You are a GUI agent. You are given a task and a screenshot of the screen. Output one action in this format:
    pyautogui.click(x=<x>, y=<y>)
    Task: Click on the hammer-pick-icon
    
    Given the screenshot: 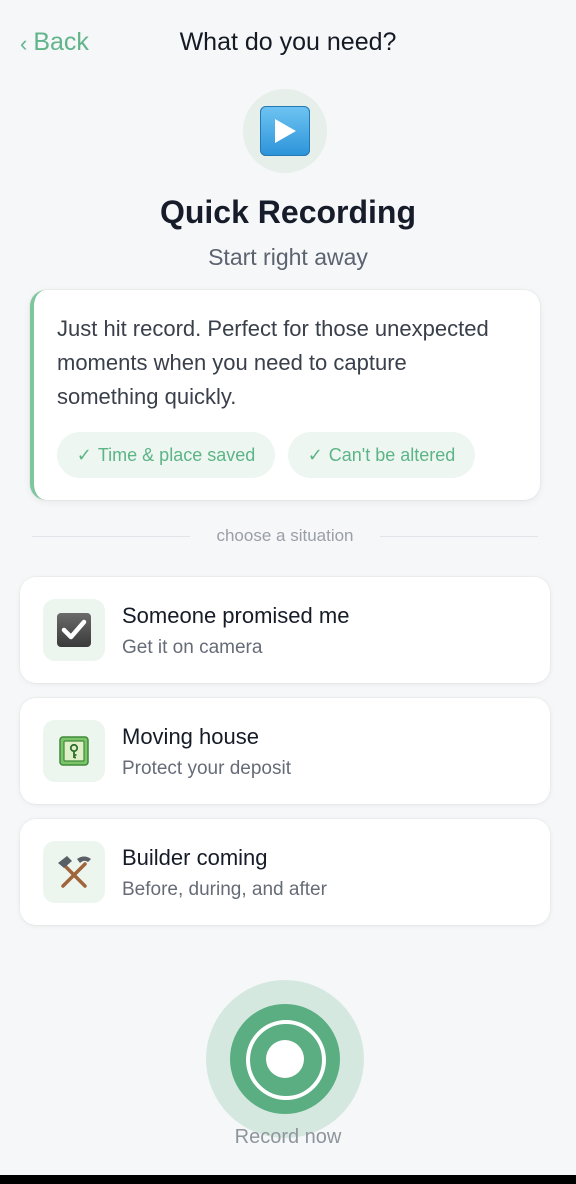 What is the action you would take?
    pyautogui.click(x=74, y=872)
    